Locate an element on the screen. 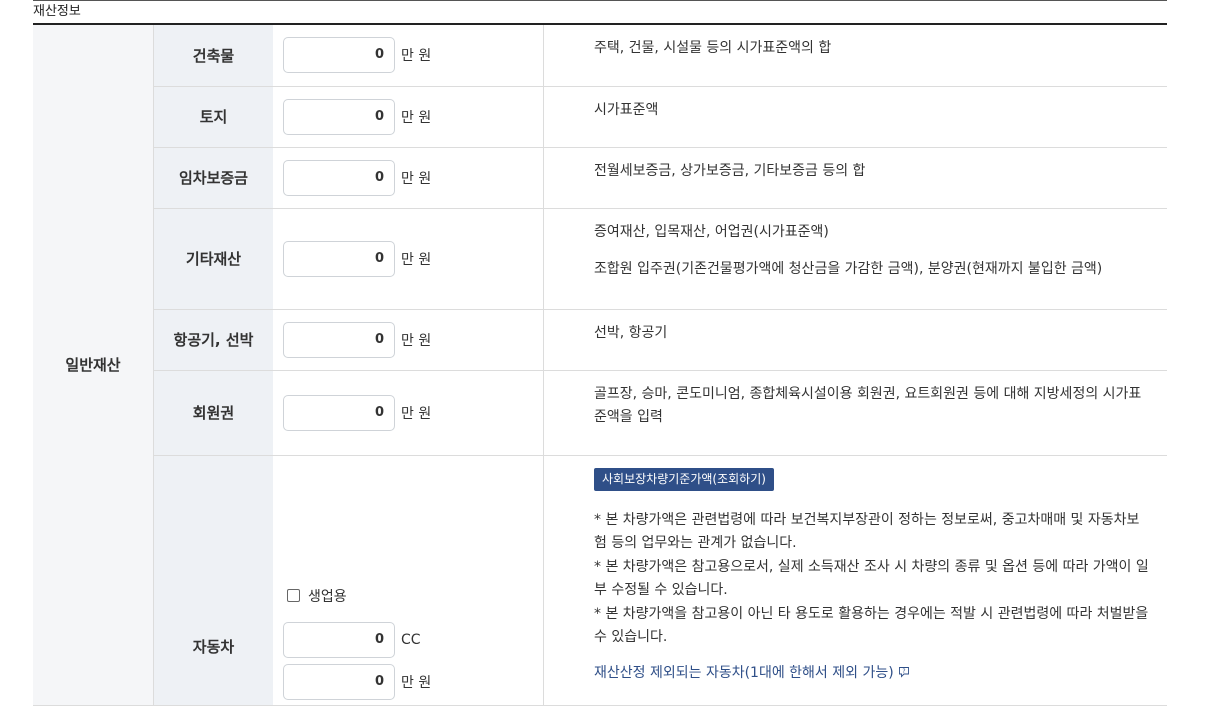  label-building: 건축물 is located at coordinates (213, 56).